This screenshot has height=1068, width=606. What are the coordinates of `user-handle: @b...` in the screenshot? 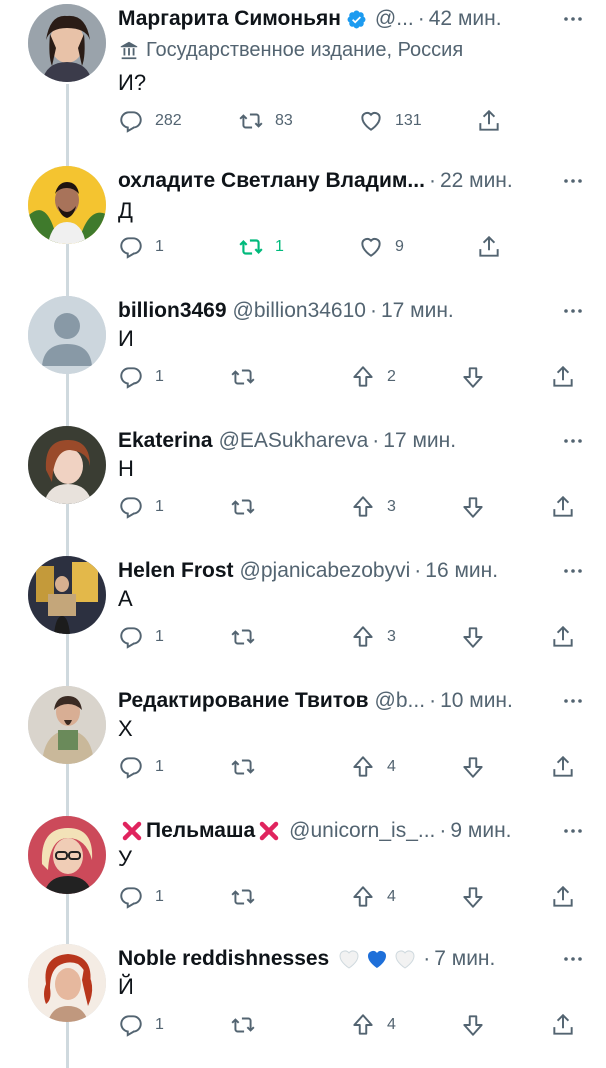 It's located at (400, 701).